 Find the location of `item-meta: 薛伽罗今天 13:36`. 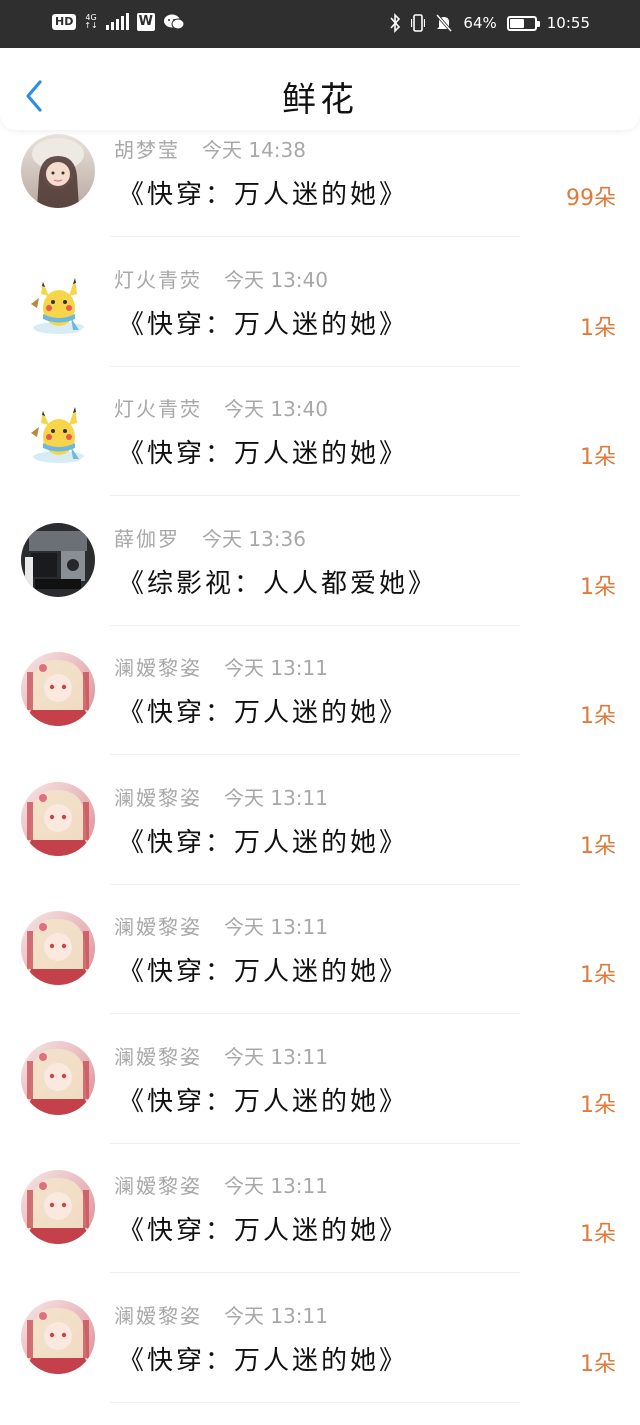

item-meta: 薛伽罗今天 13:36 is located at coordinates (210, 537).